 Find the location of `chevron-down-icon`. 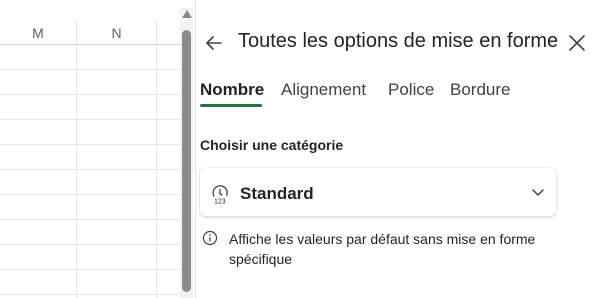

chevron-down-icon is located at coordinates (538, 192).